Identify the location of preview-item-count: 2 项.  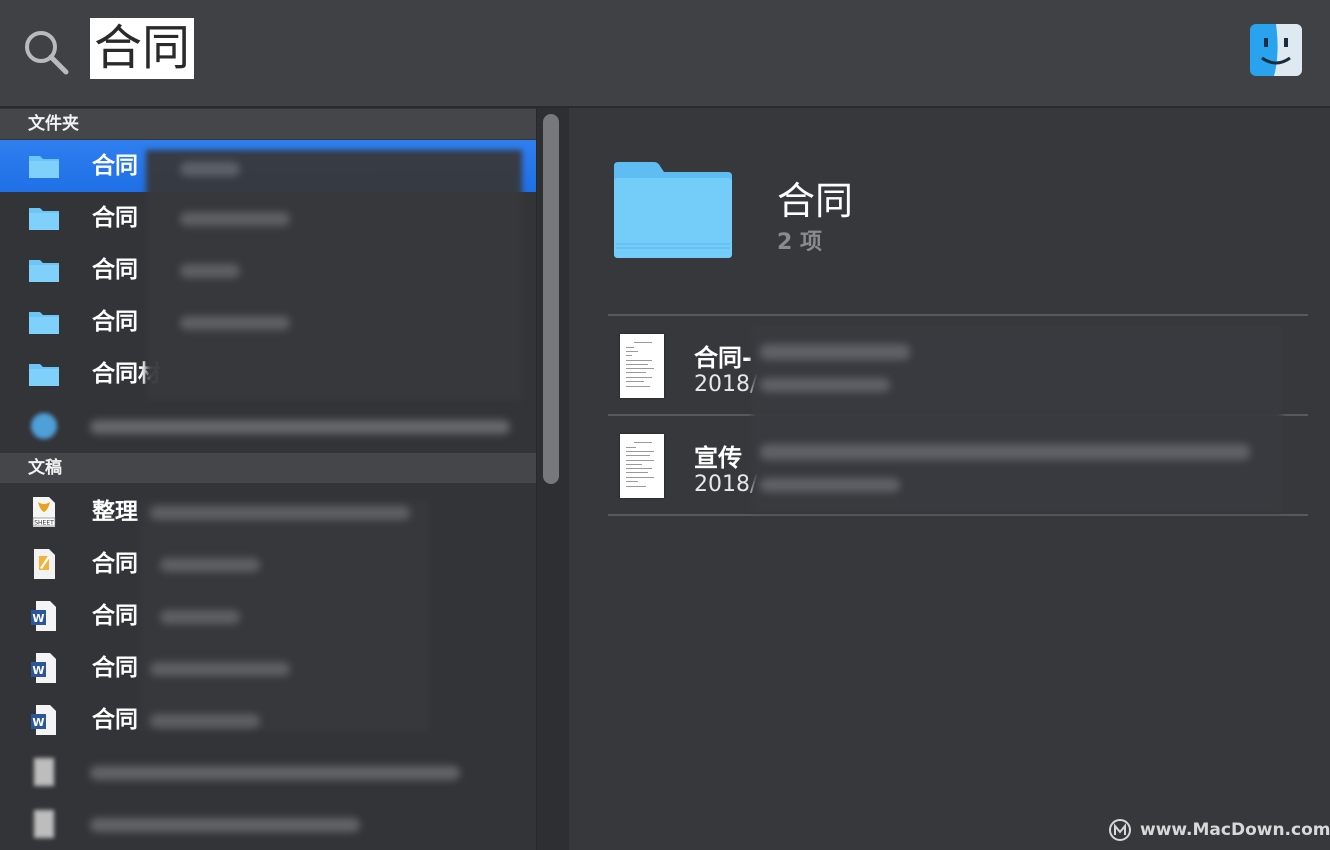
(799, 242).